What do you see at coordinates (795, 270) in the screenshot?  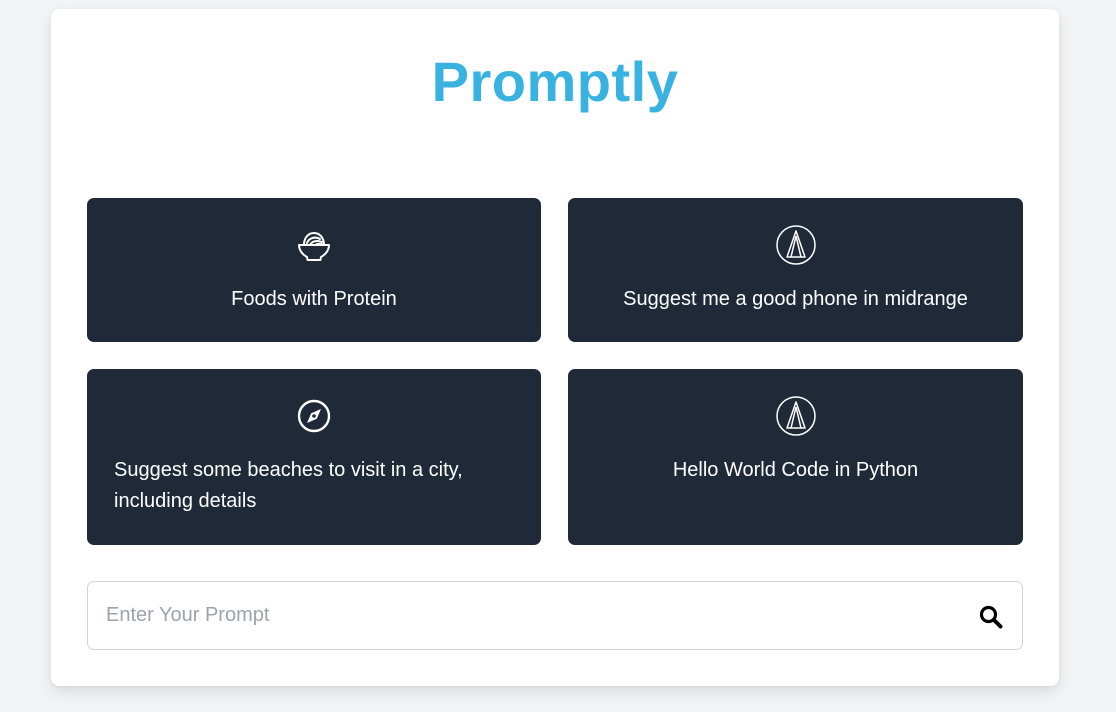 I see `suggestion-card-midrange-phone: Suggest me a good phone in midrange` at bounding box center [795, 270].